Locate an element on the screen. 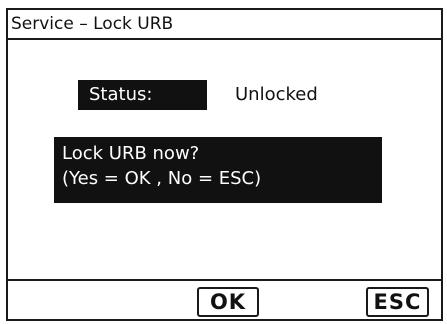 This screenshot has width=447, height=324. title-bar: Service – Lock URB is located at coordinates (224, 25).